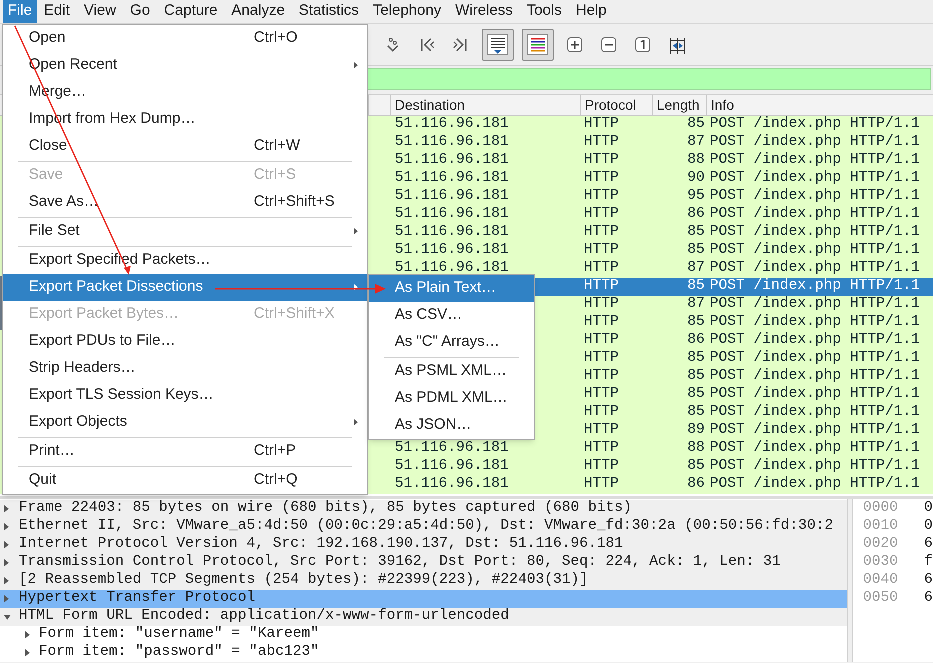 This screenshot has width=933, height=663. I want to click on column-header: Protocol, so click(616, 105).